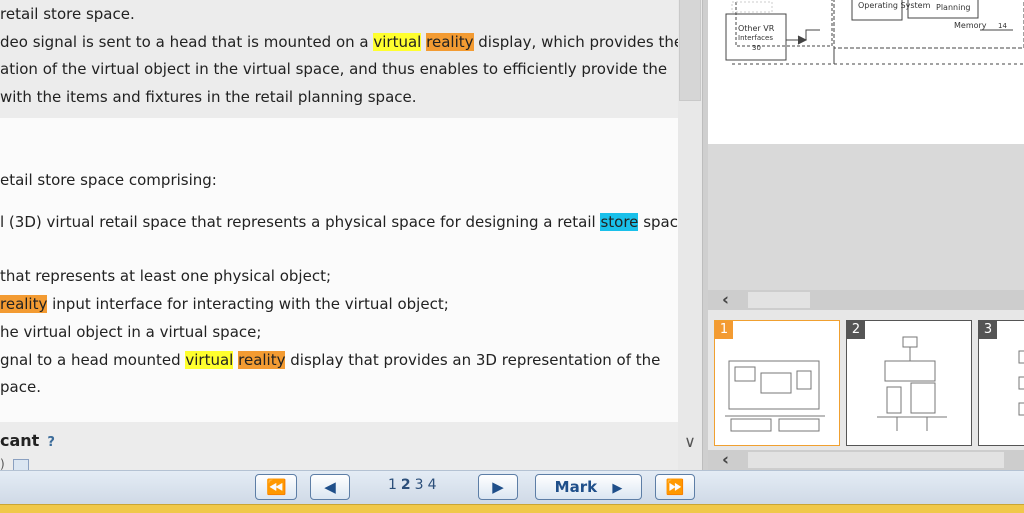 This screenshot has height=513, width=1024. Describe the element at coordinates (690, 50) in the screenshot. I see `scroll-thumb` at that location.